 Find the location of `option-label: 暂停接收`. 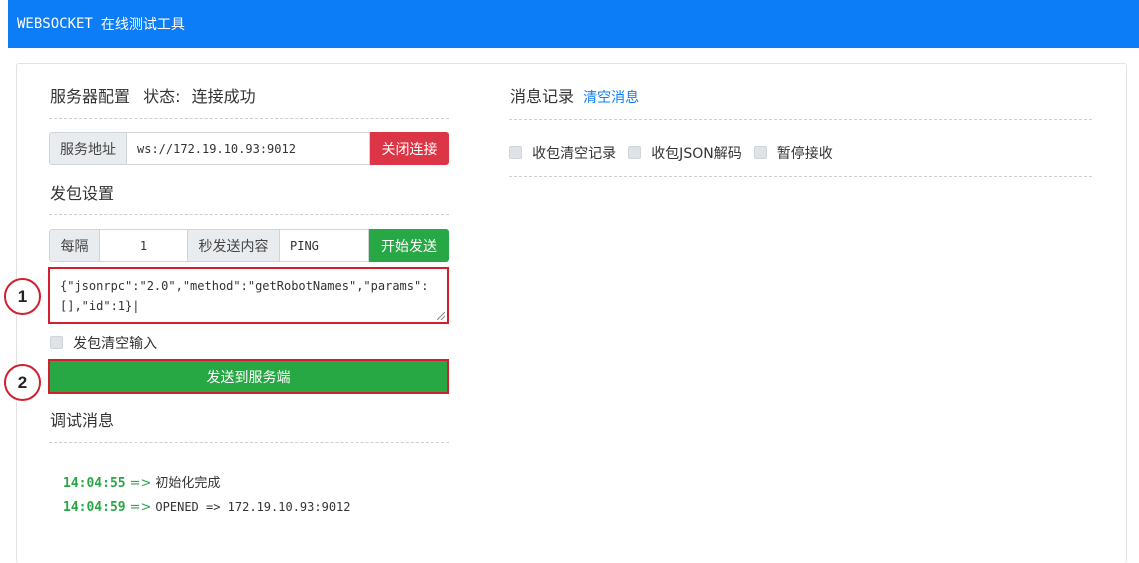

option-label: 暂停接收 is located at coordinates (804, 153).